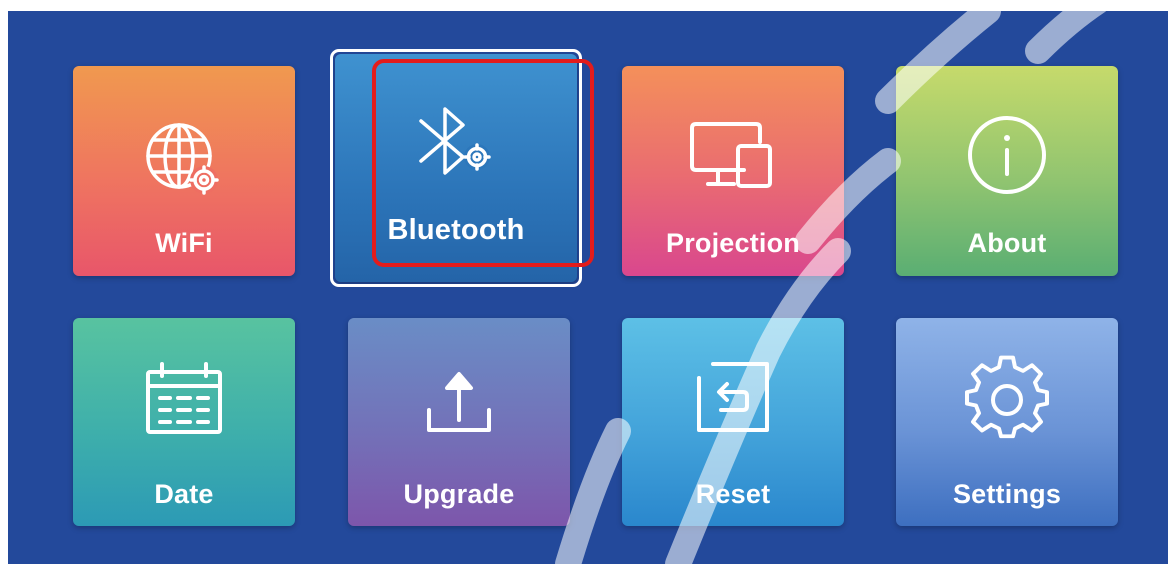 This screenshot has width=1173, height=567. What do you see at coordinates (1007, 397) in the screenshot?
I see `gear-icon` at bounding box center [1007, 397].